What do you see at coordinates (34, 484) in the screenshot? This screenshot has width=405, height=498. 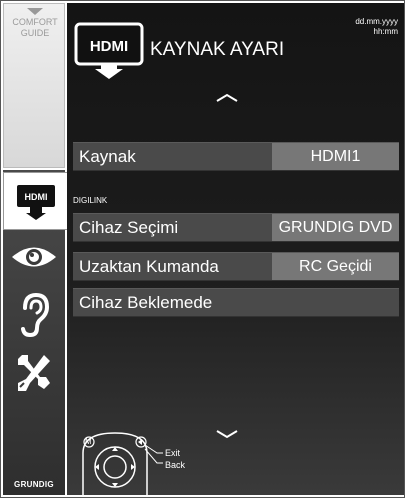 I see `brand-logo: GRUNDIG` at bounding box center [34, 484].